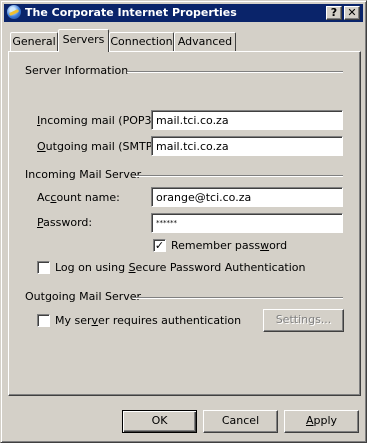 This screenshot has height=443, width=367. I want to click on internet-account-icon, so click(14, 12).